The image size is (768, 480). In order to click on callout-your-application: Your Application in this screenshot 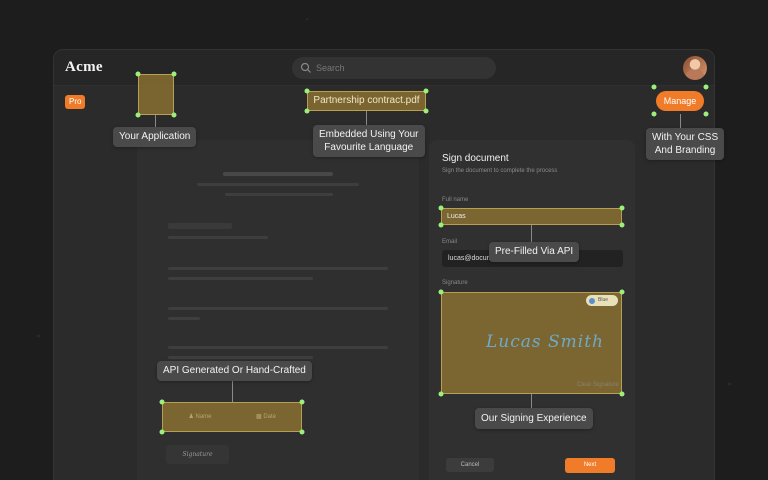, I will do `click(155, 137)`.